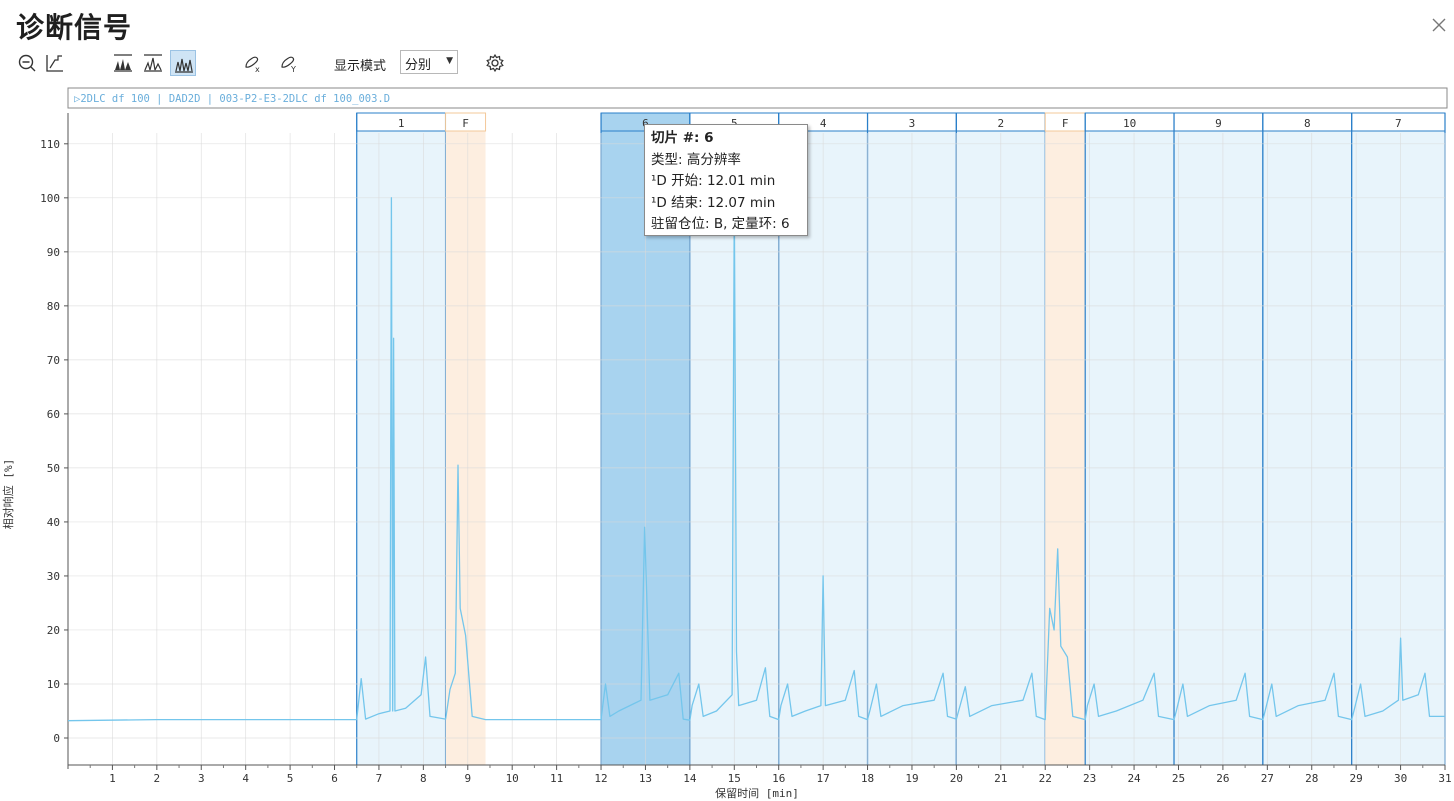  I want to click on tooltip-start: ¹D 开始: 12.01 min, so click(713, 181).